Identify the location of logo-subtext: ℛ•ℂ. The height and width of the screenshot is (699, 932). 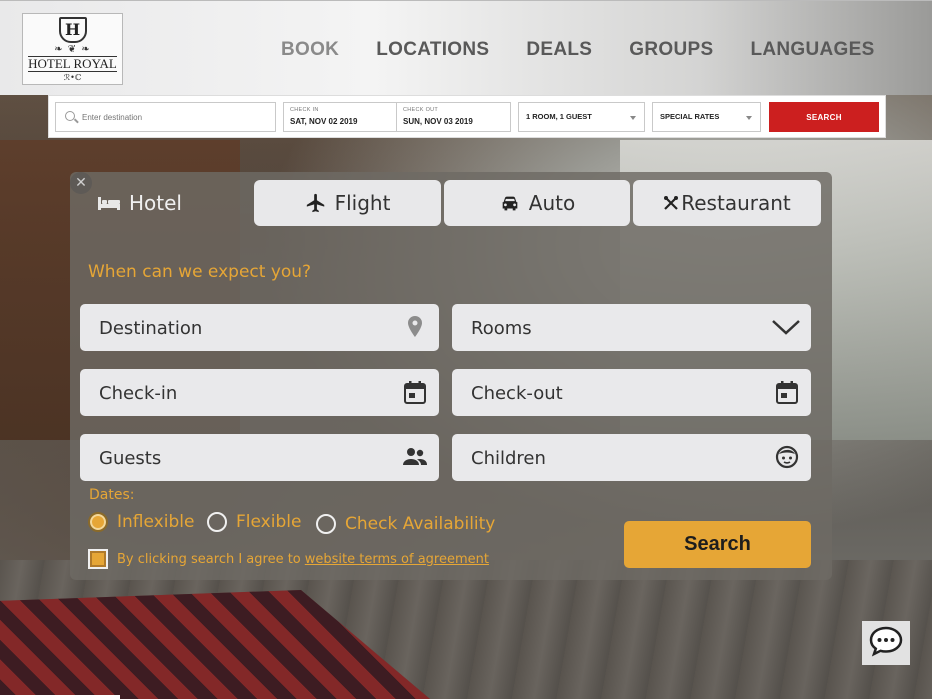
(72, 77).